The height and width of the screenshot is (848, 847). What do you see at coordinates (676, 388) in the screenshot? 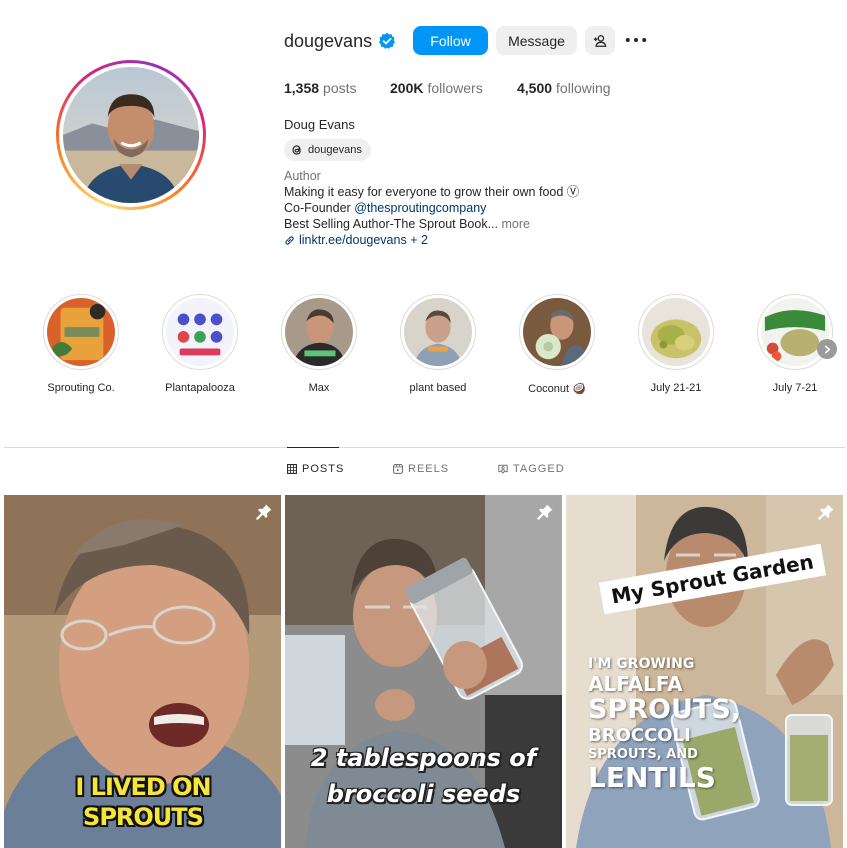
I see `highlight-label: July 21-21` at bounding box center [676, 388].